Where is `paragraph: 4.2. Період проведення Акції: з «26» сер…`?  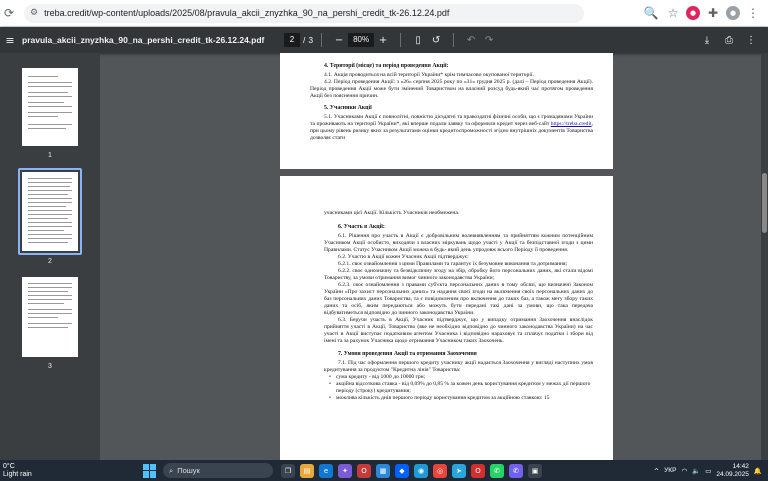 paragraph: 4.2. Період проведення Акції: з «26» сер… is located at coordinates (451, 89).